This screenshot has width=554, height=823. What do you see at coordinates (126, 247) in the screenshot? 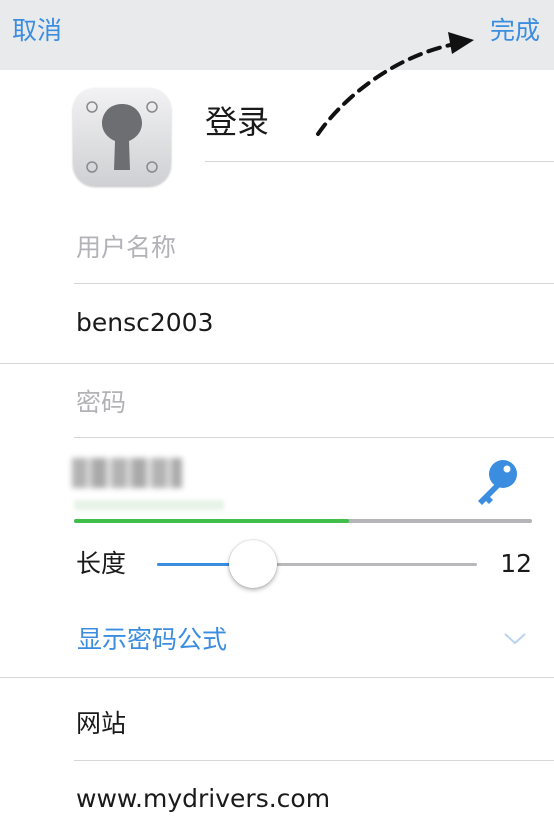
I see `username-label: 用户名称` at bounding box center [126, 247].